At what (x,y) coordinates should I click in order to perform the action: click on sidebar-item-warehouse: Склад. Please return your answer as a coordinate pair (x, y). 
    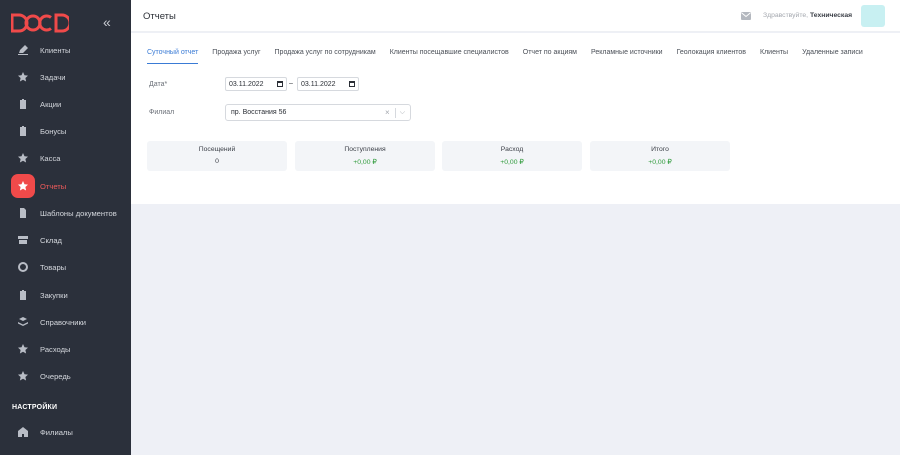
    Looking at the image, I should click on (68, 240).